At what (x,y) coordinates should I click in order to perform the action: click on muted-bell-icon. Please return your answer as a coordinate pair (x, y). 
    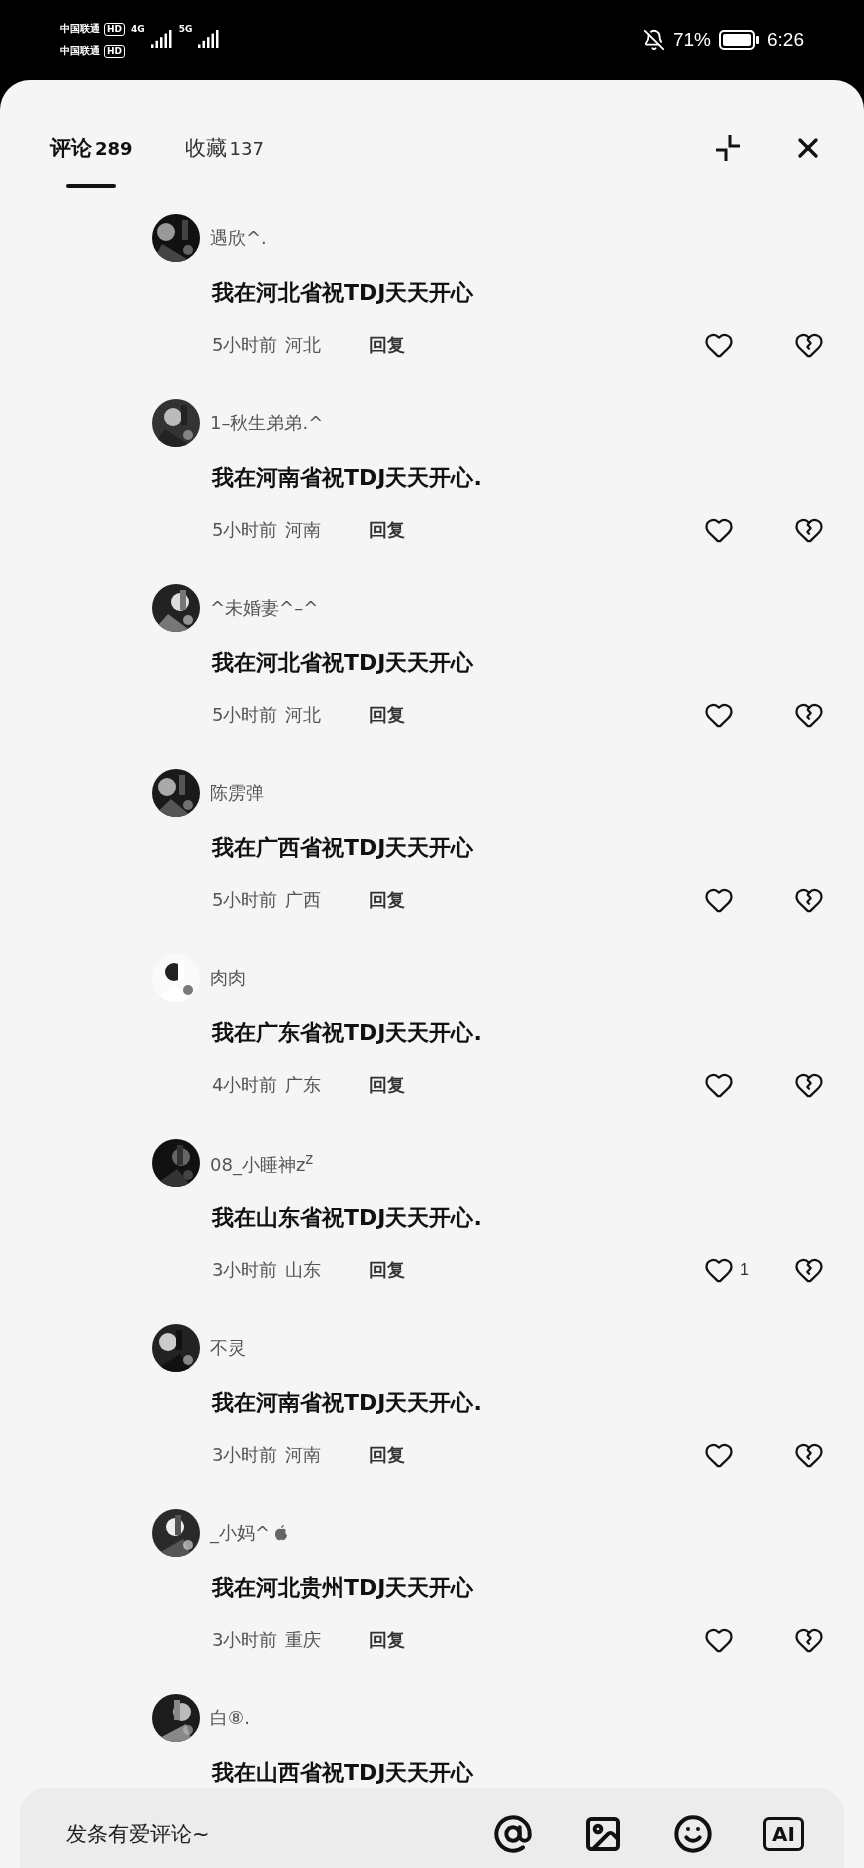
    Looking at the image, I should click on (654, 40).